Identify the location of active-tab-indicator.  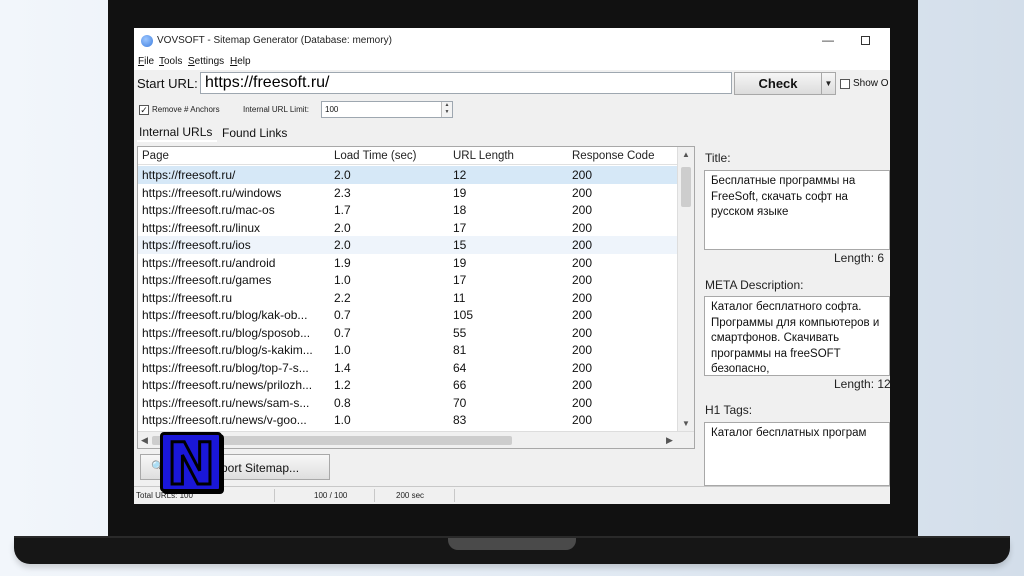
(177, 141).